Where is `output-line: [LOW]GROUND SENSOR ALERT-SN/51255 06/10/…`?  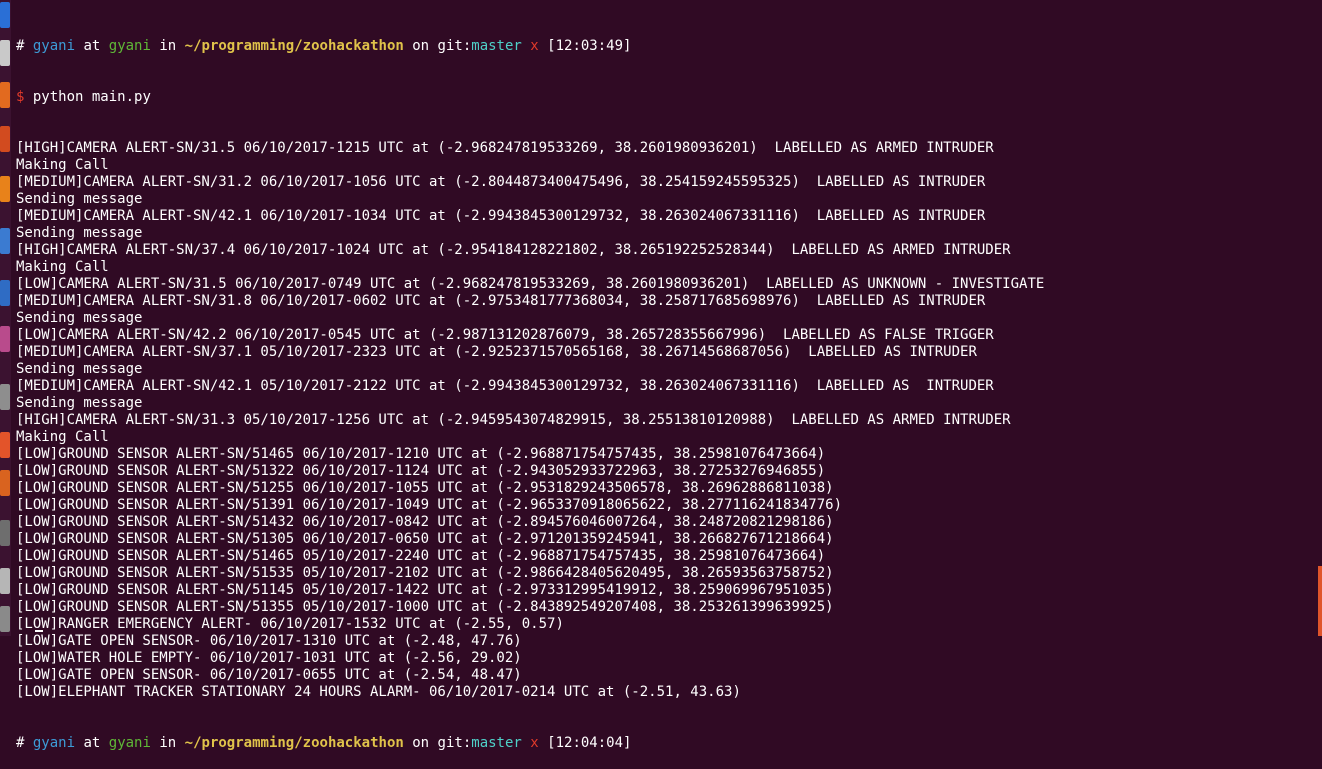
output-line: [LOW]GROUND SENSOR ALERT-SN/51255 06/10/… is located at coordinates (425, 488).